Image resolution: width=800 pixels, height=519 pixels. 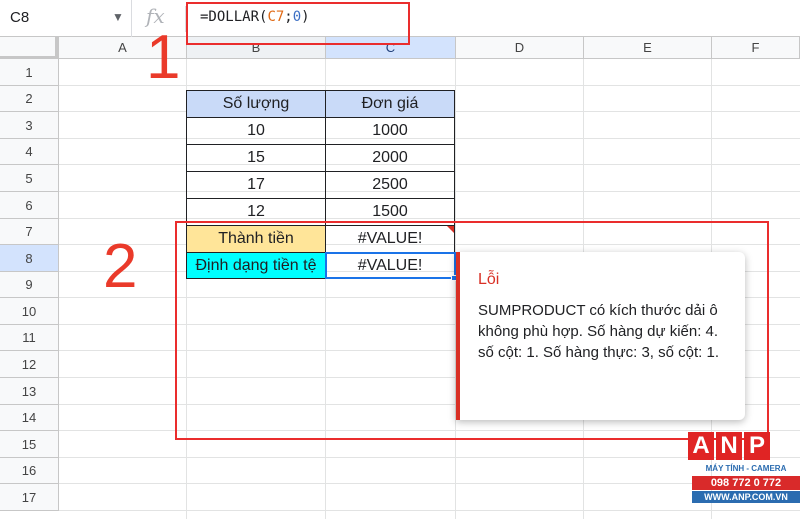 What do you see at coordinates (390, 104) in the screenshot?
I see `cell-c2: Đơn giá` at bounding box center [390, 104].